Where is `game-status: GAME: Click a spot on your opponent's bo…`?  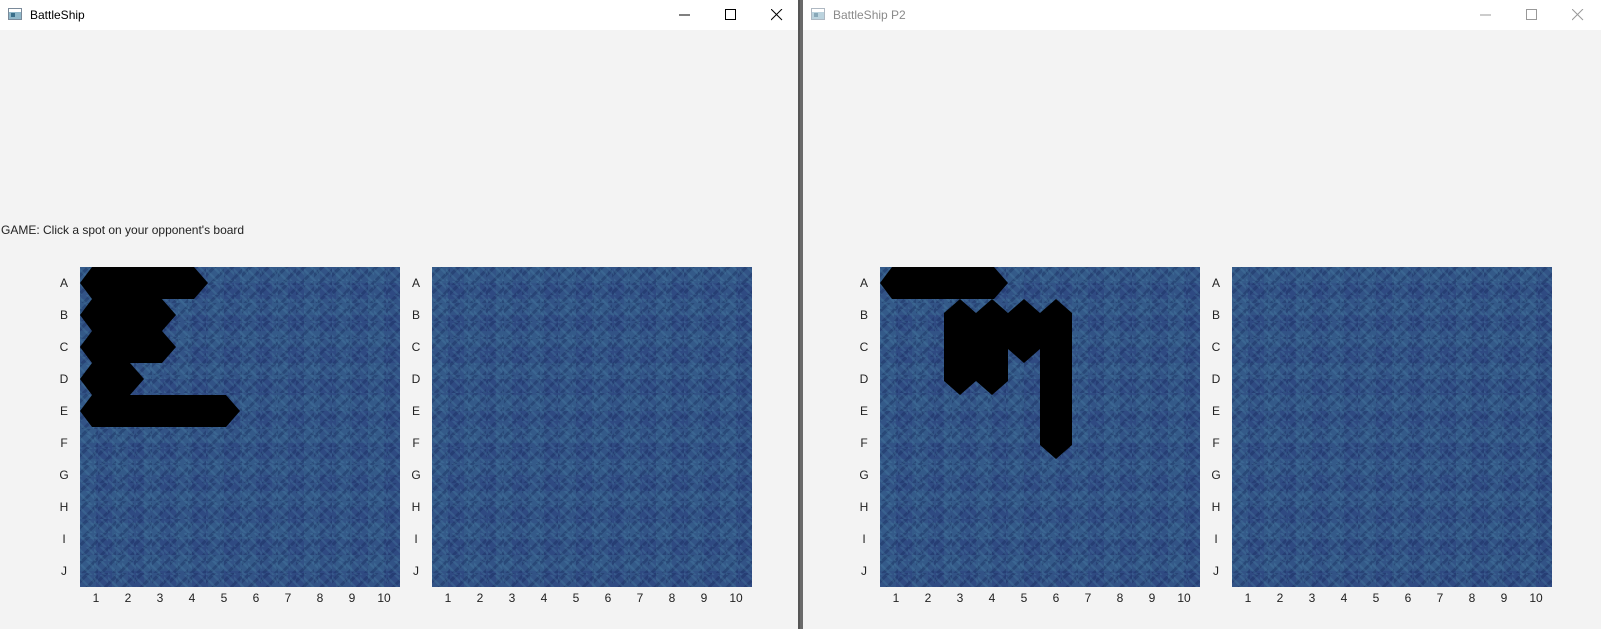
game-status: GAME: Click a spot on your opponent's bo… is located at coordinates (123, 230).